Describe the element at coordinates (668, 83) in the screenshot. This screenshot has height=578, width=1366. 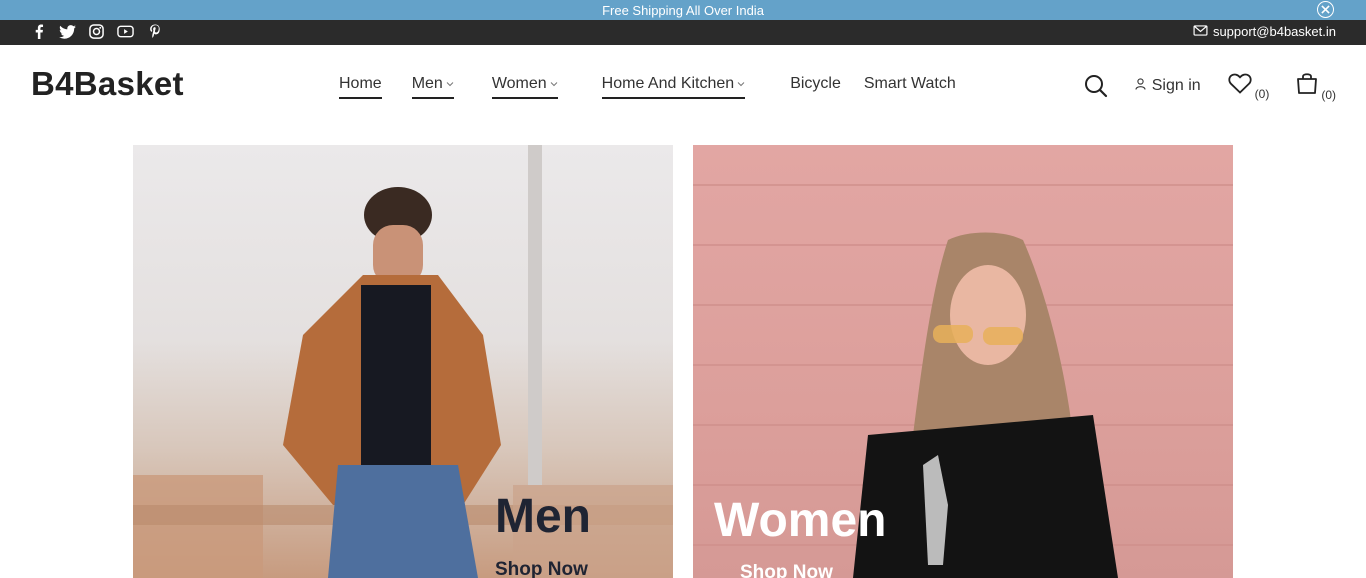
I see `nav-label: Home And Kitchen` at that location.